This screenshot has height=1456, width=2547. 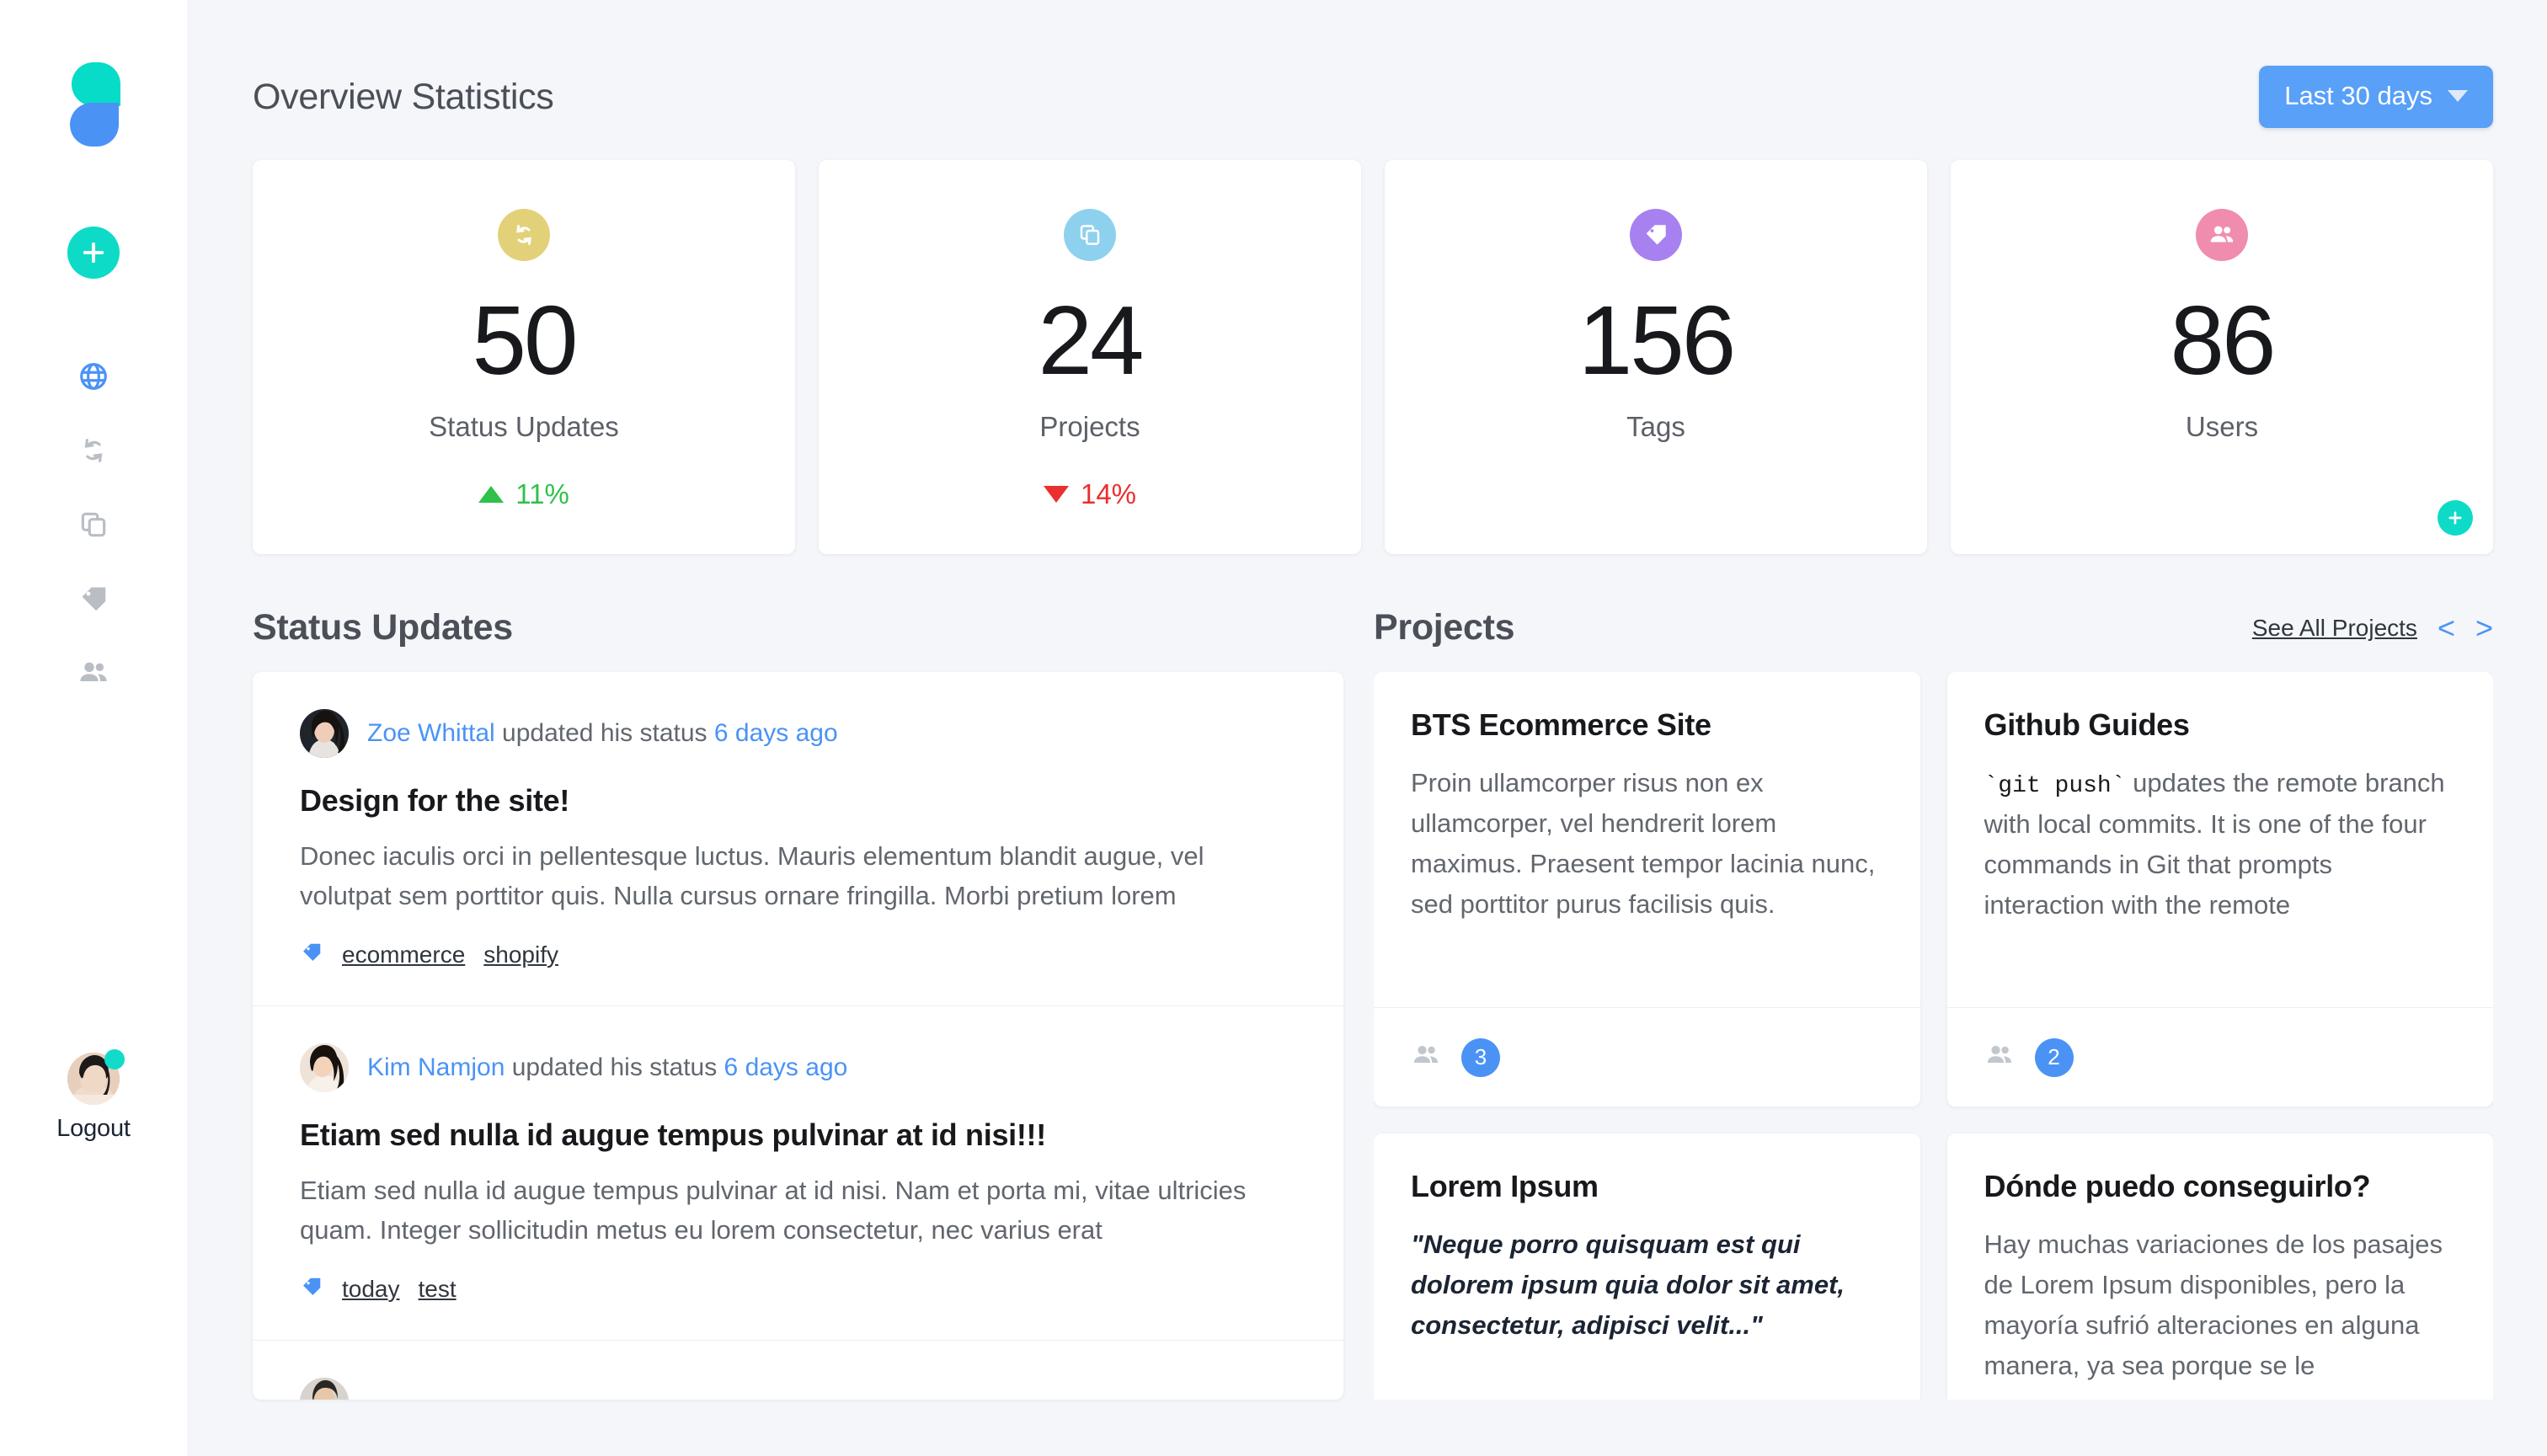 What do you see at coordinates (524, 426) in the screenshot?
I see `stat-label: Status Updates` at bounding box center [524, 426].